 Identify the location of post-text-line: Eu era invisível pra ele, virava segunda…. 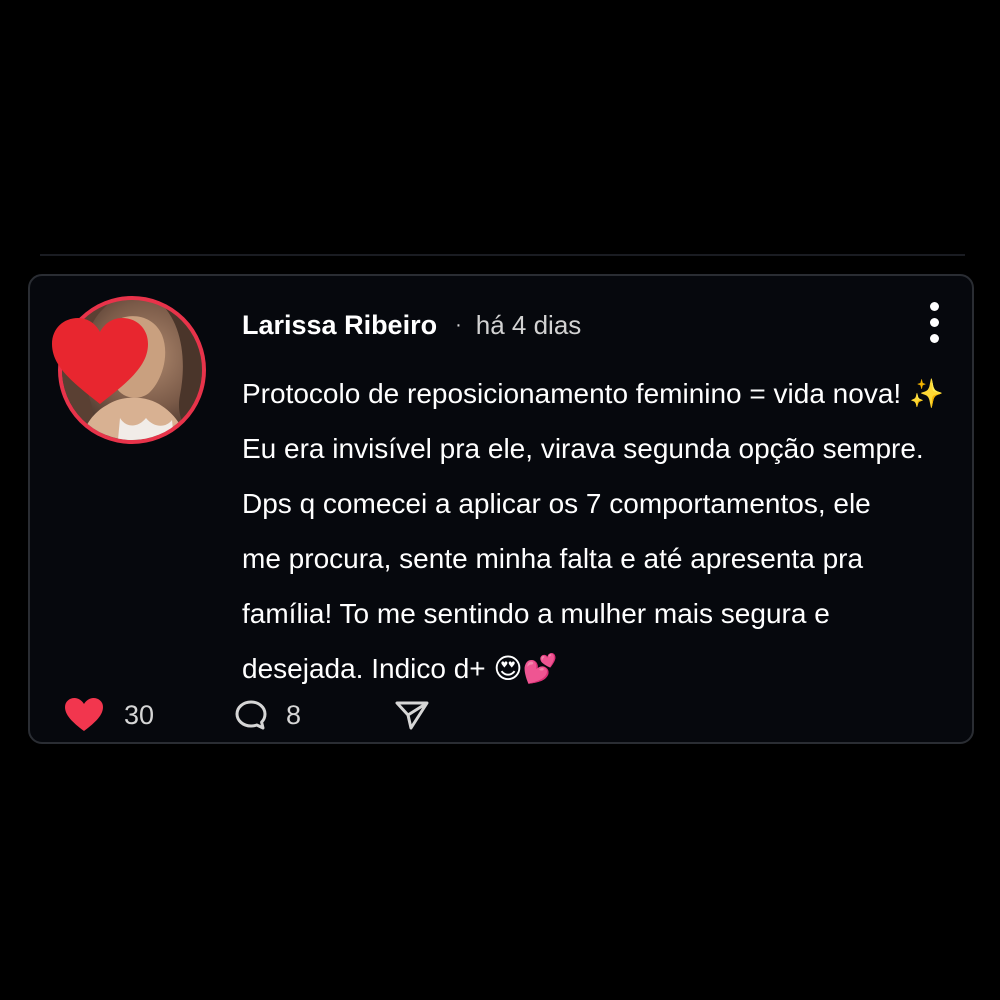
(583, 448).